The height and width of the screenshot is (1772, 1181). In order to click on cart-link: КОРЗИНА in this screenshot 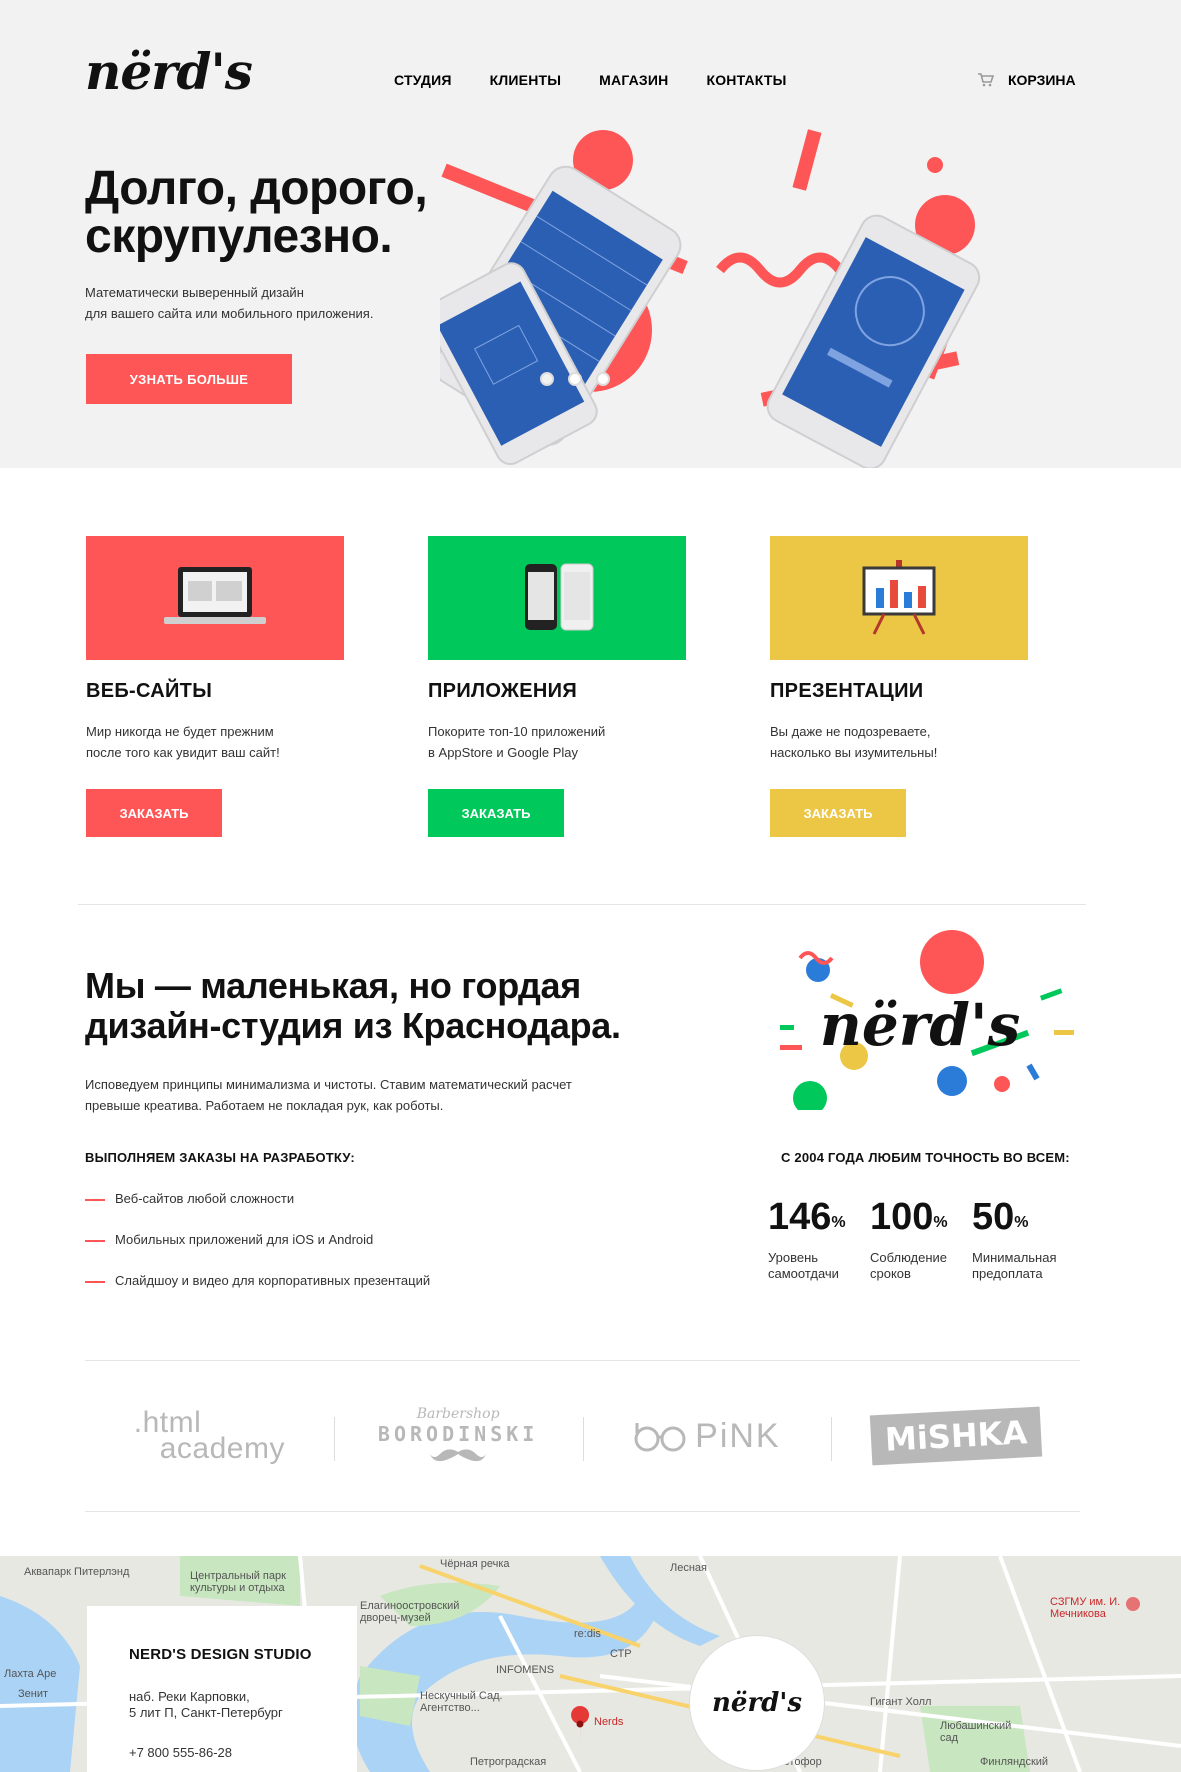, I will do `click(1027, 80)`.